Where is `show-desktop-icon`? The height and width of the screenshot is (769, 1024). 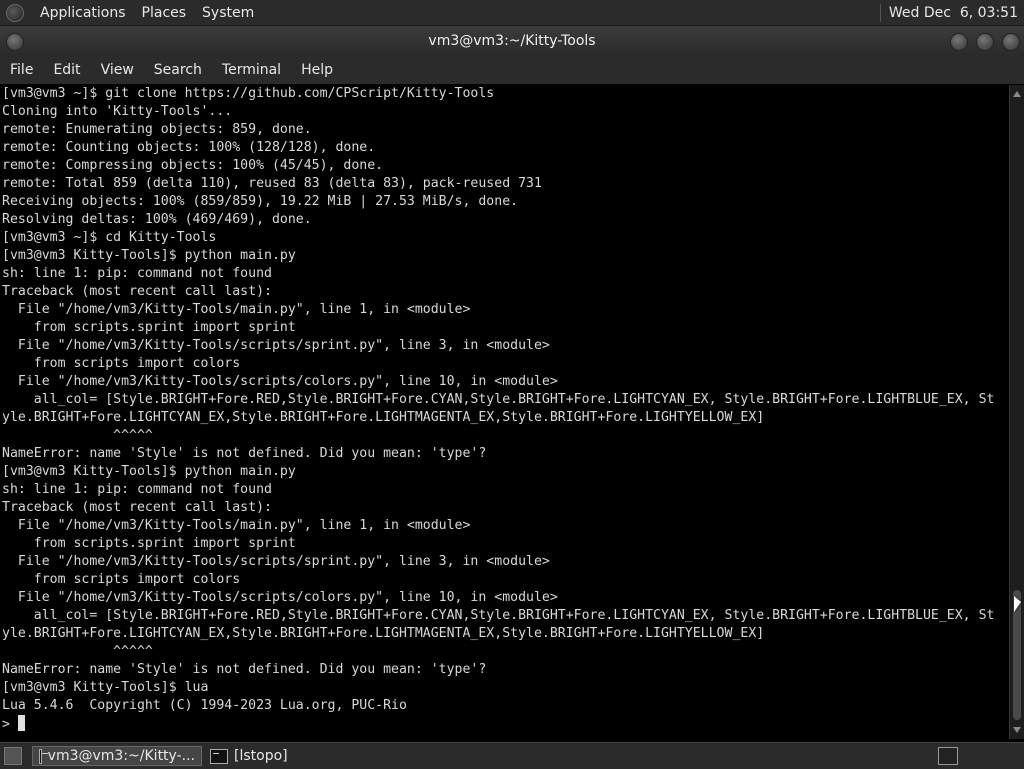 show-desktop-icon is located at coordinates (13, 756).